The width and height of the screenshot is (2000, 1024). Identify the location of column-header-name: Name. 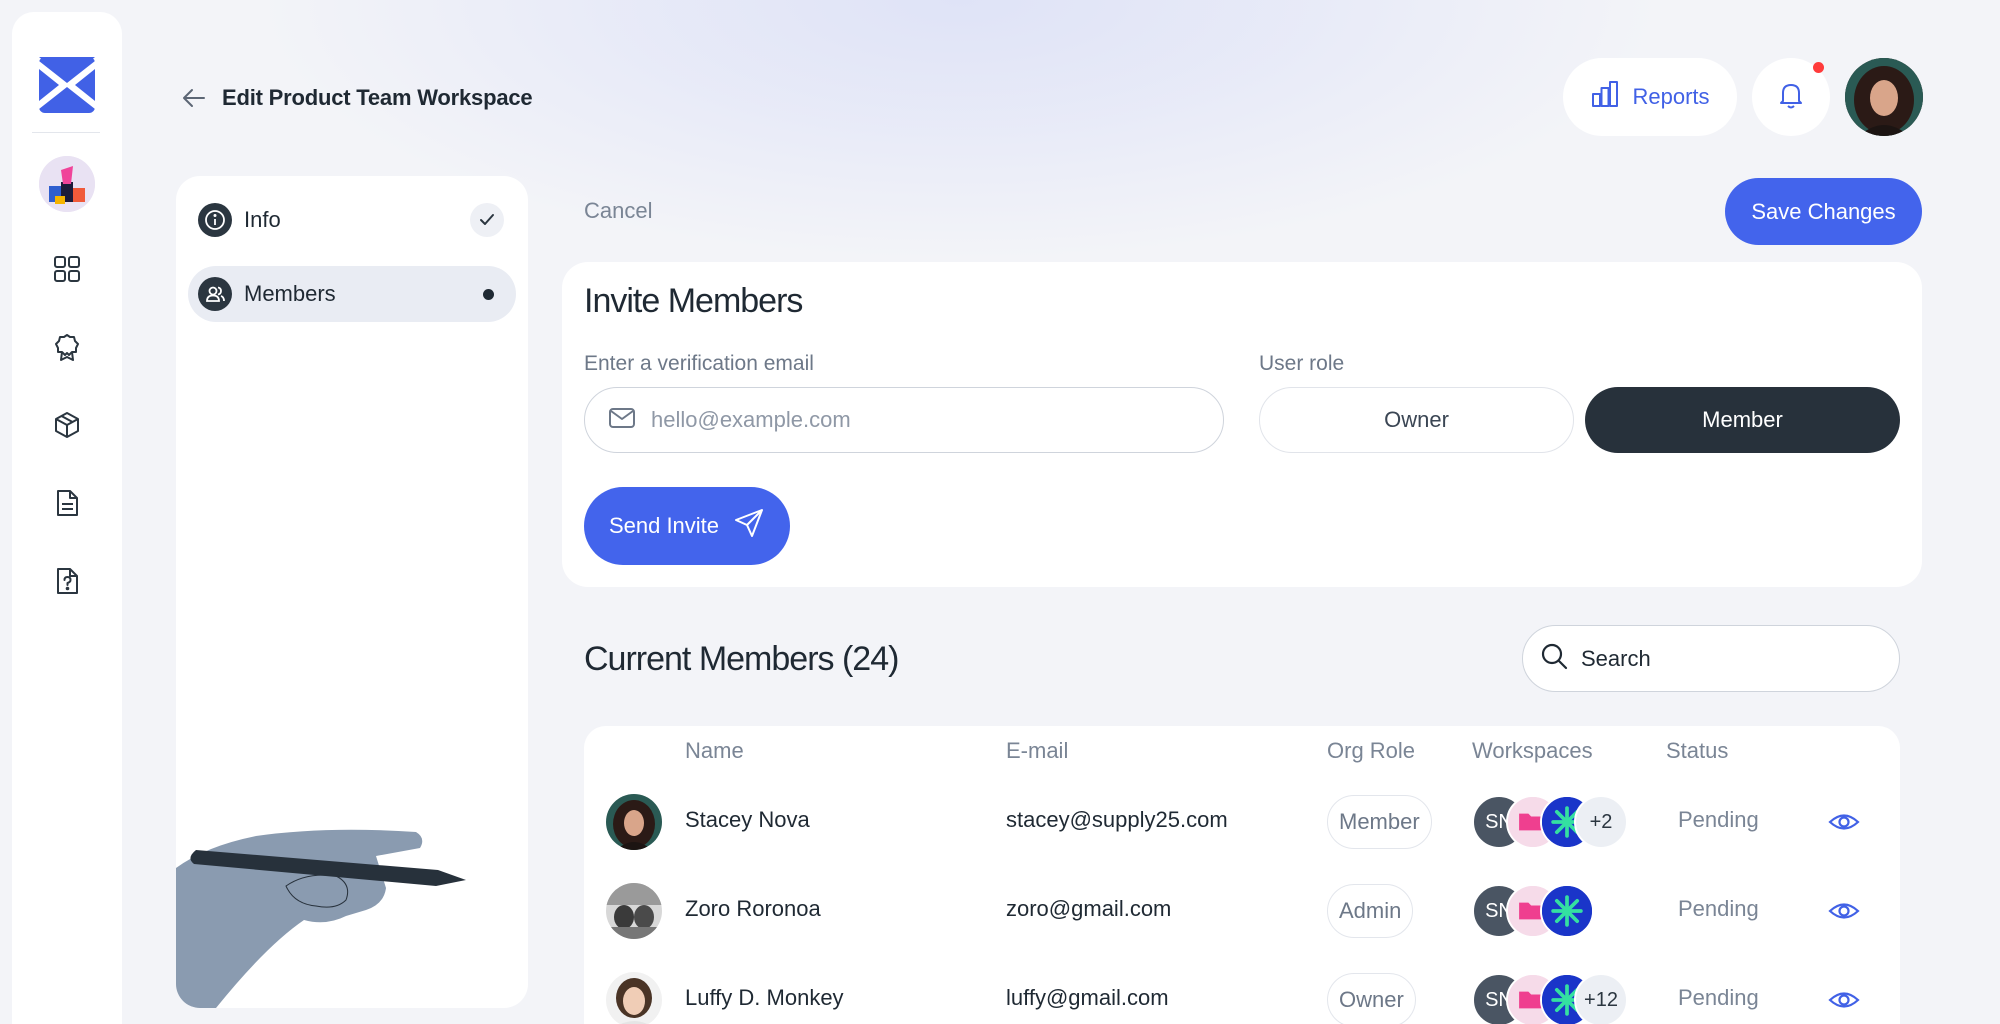
(714, 751).